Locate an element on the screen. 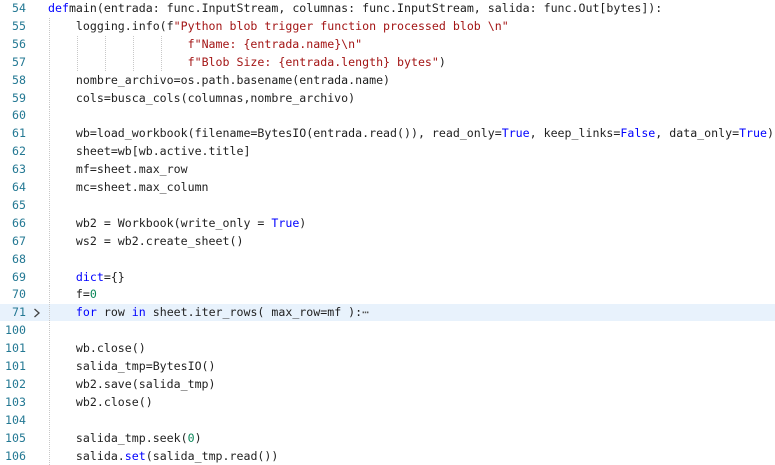  code-text: mf=sheet.max_row is located at coordinates (118, 169).